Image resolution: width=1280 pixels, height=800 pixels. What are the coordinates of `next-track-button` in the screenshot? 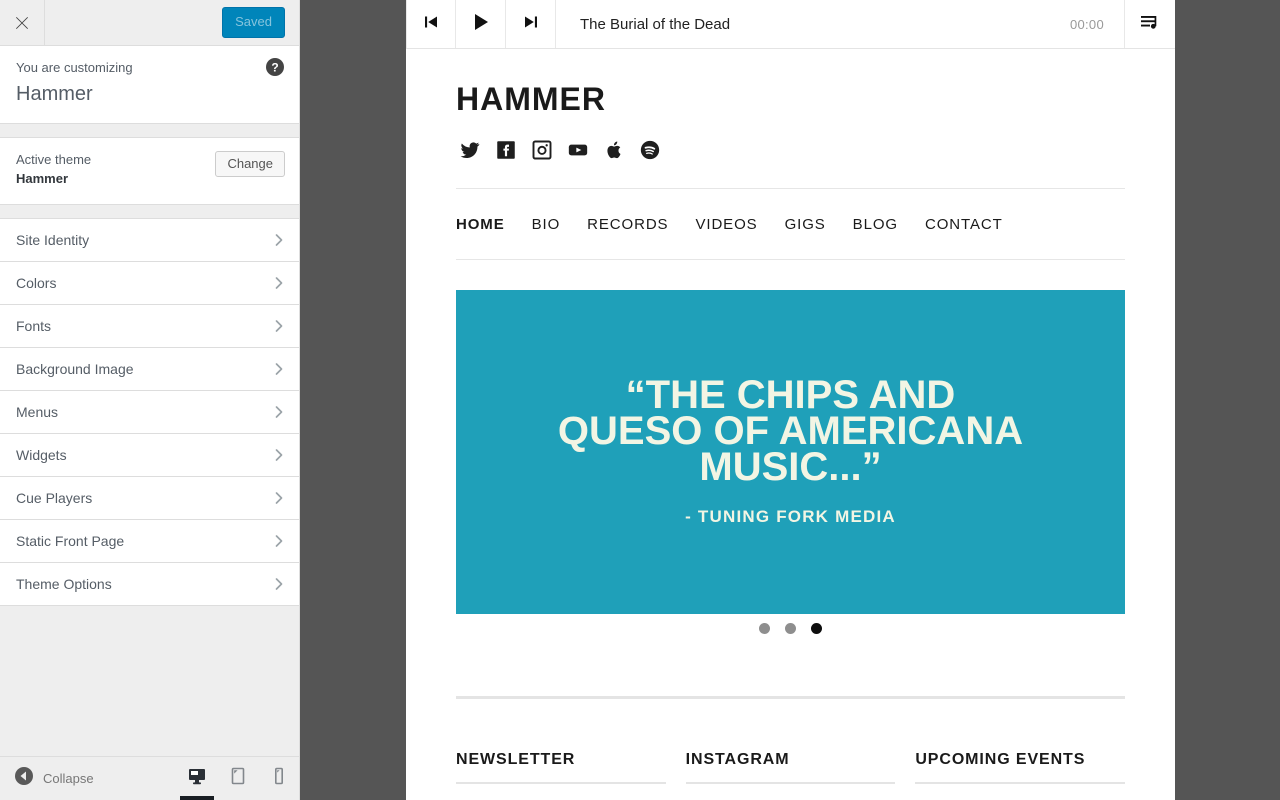 It's located at (531, 24).